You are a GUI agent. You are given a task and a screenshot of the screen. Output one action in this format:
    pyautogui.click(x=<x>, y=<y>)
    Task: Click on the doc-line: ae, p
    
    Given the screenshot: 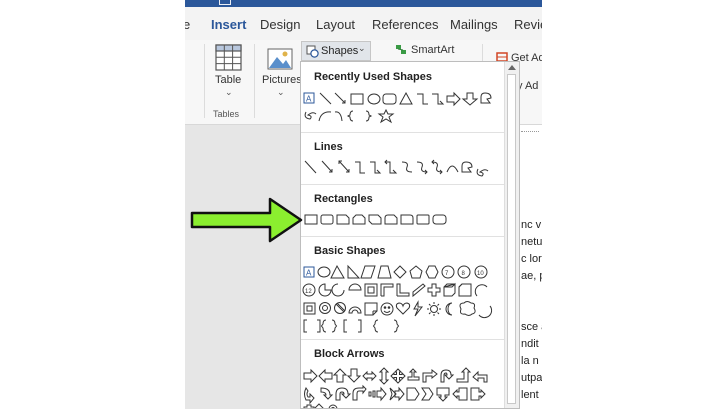 What is the action you would take?
    pyautogui.click(x=531, y=276)
    